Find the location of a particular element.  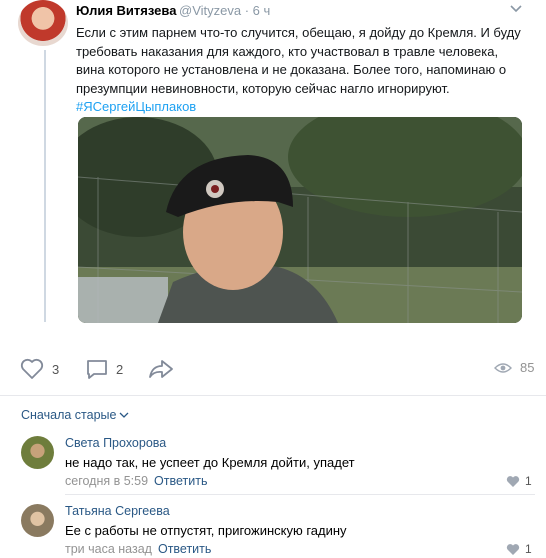

quote-line is located at coordinates (45, 186).